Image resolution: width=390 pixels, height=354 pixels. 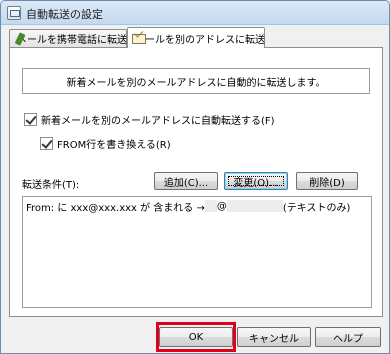 I want to click on list-item: From: に xxx@xxx.xxx が 含まれる → @ (テキストのみ), so click(x=197, y=206).